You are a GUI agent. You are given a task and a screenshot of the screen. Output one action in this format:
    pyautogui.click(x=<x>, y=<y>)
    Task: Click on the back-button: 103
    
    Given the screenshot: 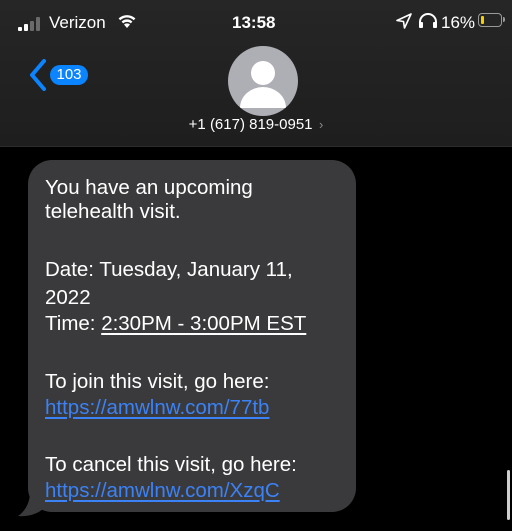 What is the action you would take?
    pyautogui.click(x=63, y=75)
    